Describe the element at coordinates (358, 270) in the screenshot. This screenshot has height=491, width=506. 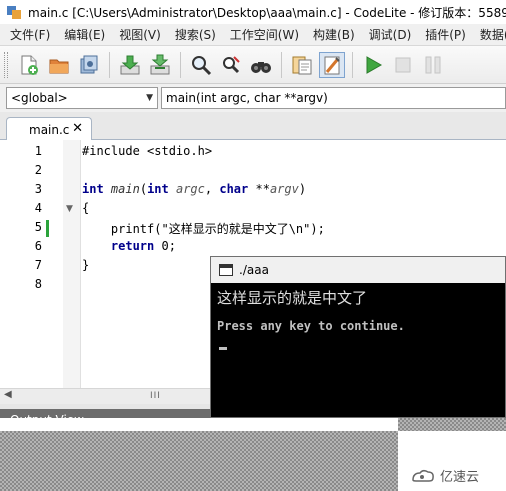
I see `console-titlebar: ./aaa` at that location.